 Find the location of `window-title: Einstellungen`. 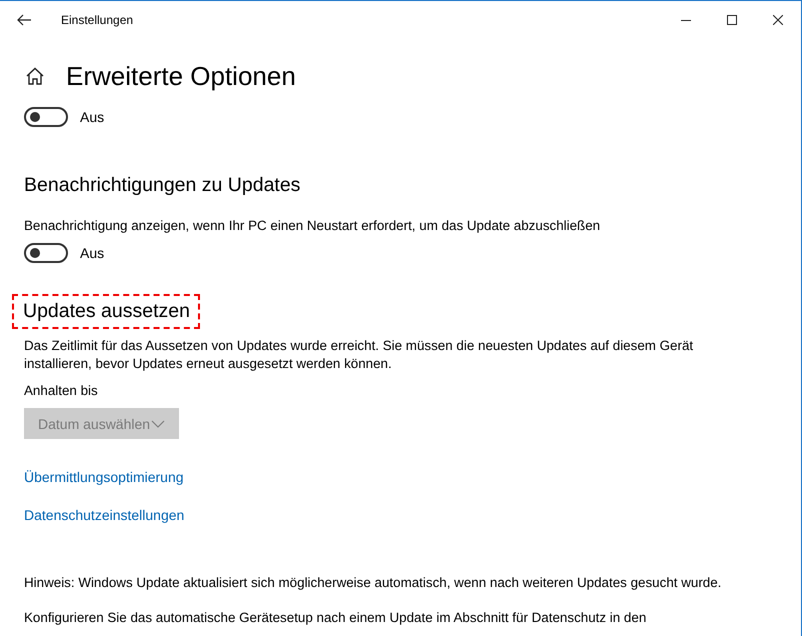

window-title: Einstellungen is located at coordinates (97, 19).